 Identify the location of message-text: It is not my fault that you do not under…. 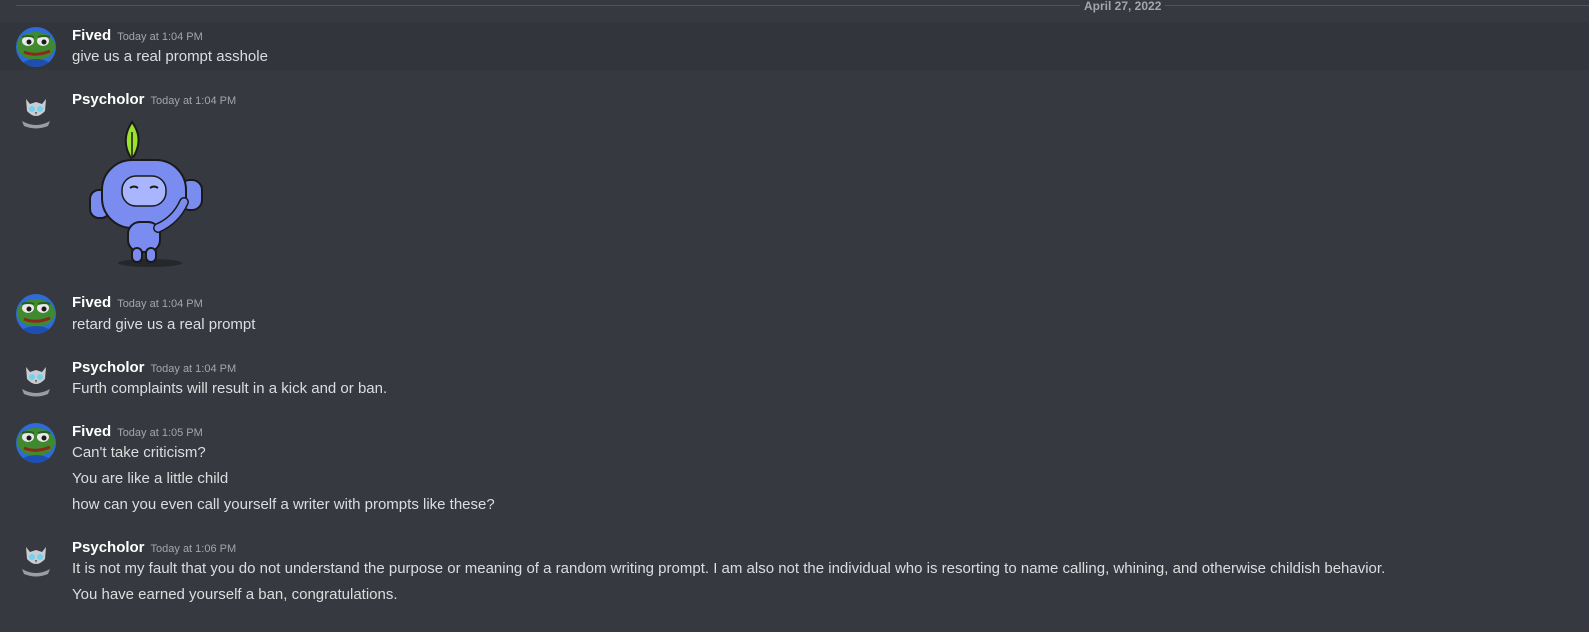
(729, 568).